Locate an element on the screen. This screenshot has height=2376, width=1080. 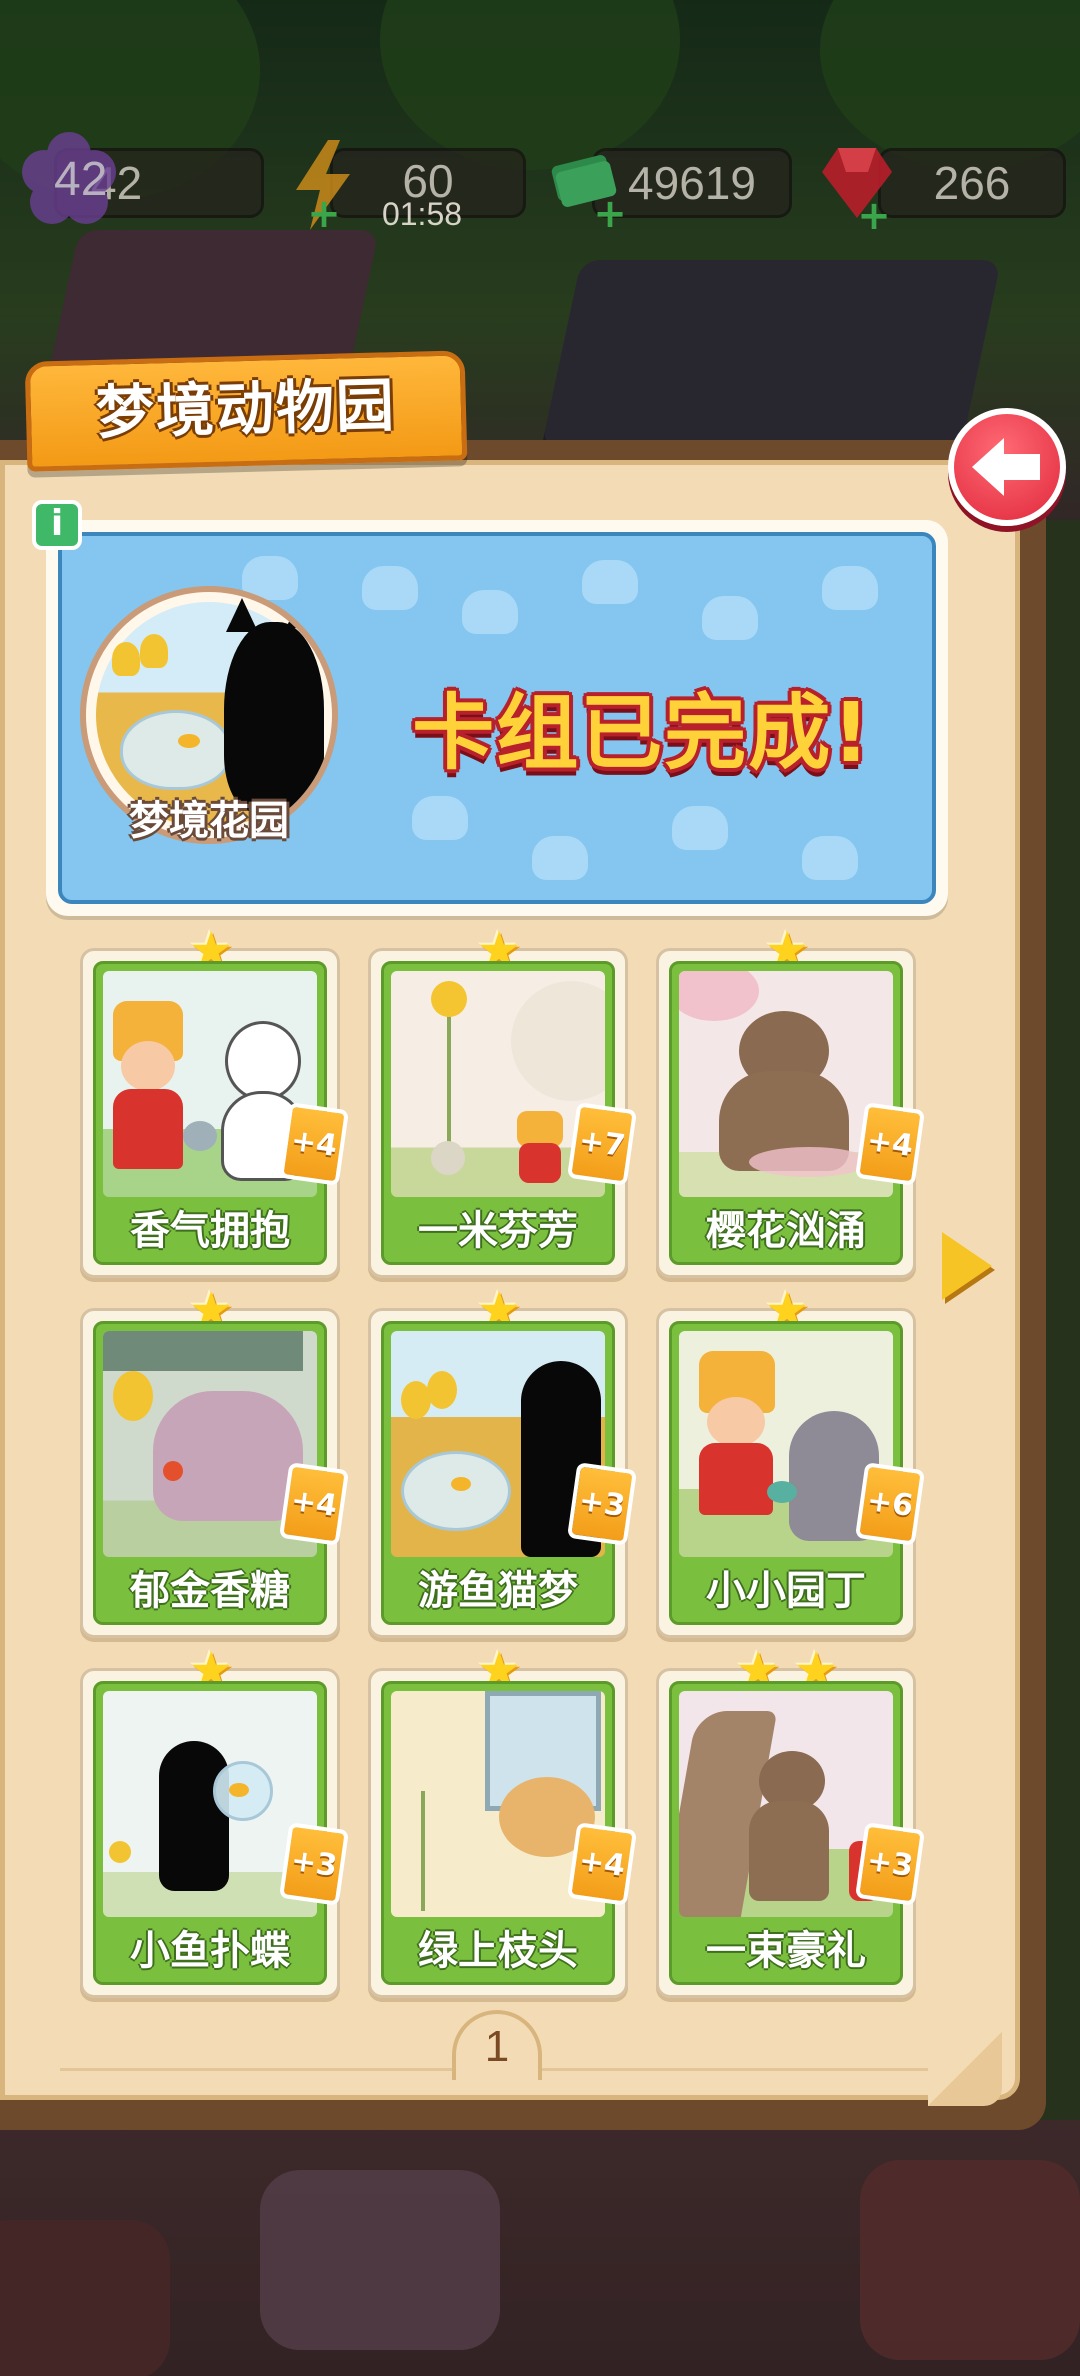
cash-counter: 49619 + is located at coordinates (670, 191).